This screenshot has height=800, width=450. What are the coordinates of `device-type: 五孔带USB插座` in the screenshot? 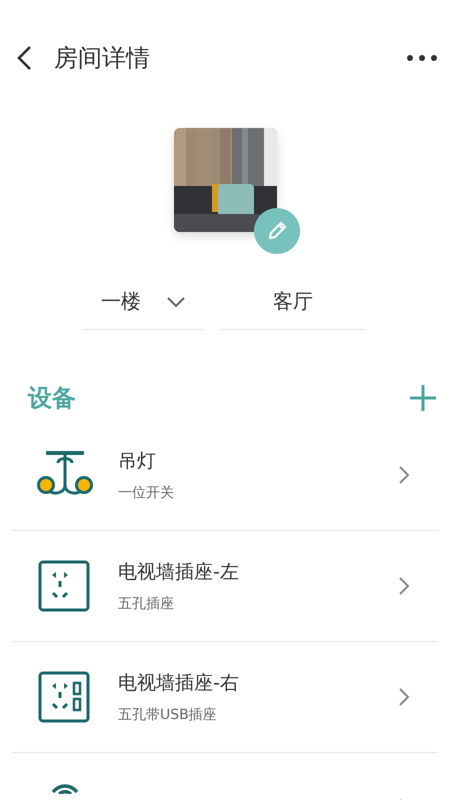 It's located at (168, 715).